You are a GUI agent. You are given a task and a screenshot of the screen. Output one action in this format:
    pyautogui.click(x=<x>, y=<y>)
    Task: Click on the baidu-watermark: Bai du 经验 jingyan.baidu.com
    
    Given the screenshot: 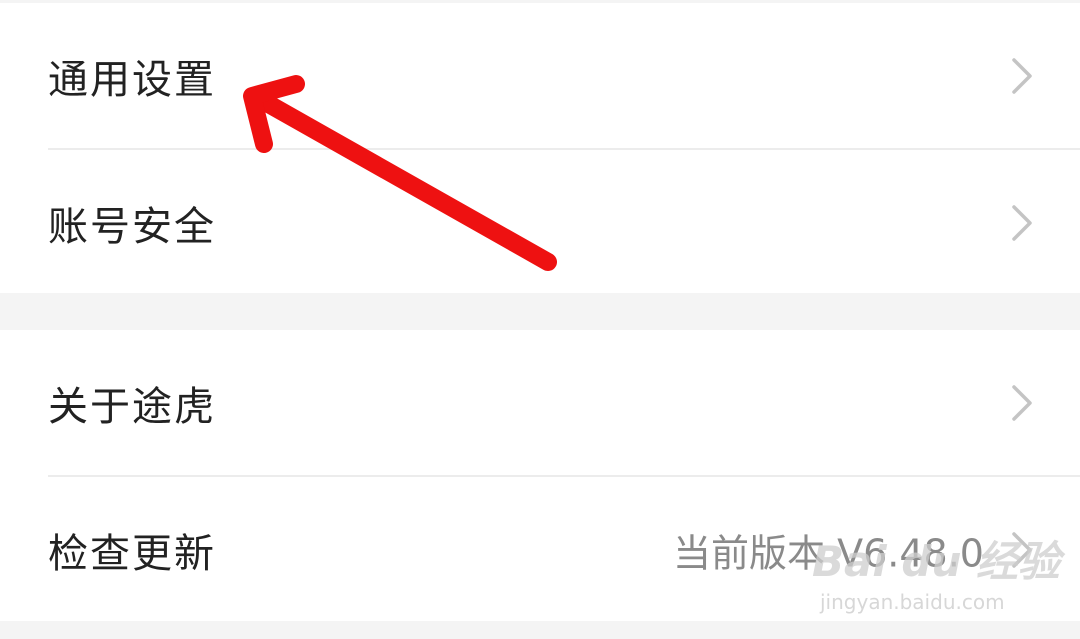 What is the action you would take?
    pyautogui.click(x=936, y=570)
    